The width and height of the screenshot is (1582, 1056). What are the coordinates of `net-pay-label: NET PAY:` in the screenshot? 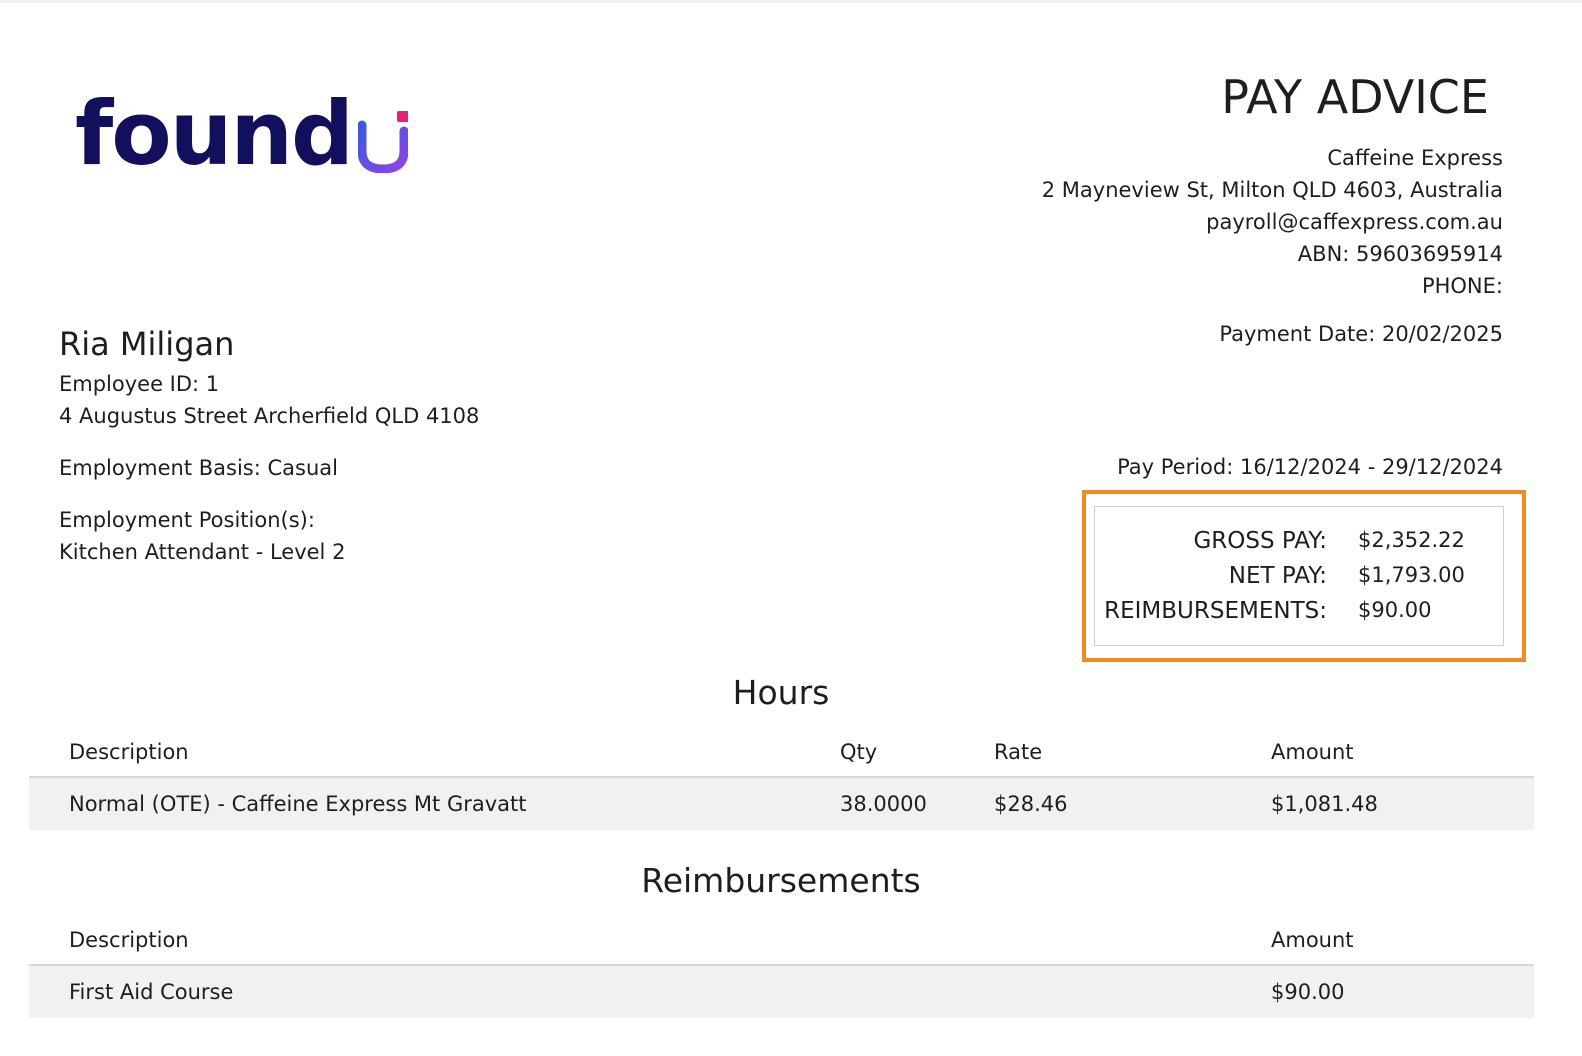 It's located at (1277, 576).